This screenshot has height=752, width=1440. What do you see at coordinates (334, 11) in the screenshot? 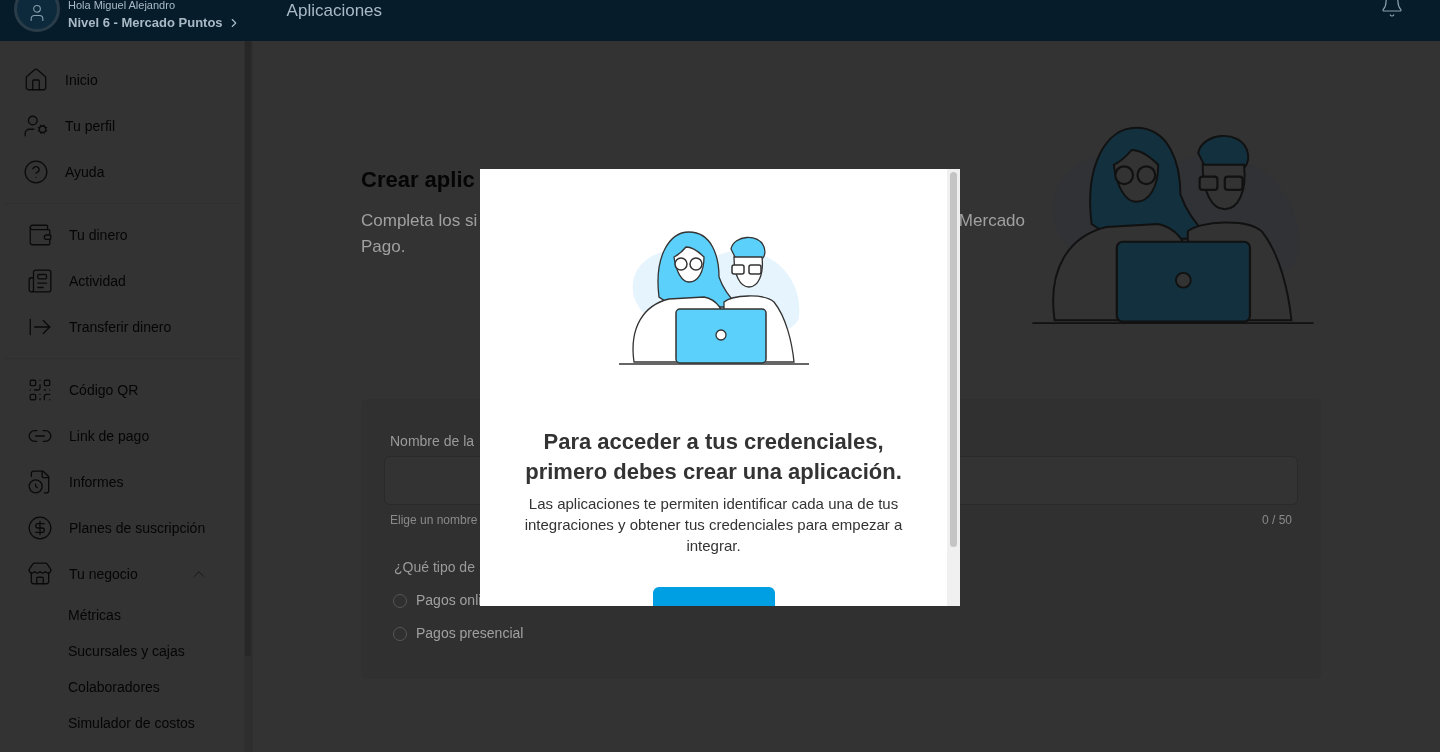
I see `page-title: Aplicaciones` at bounding box center [334, 11].